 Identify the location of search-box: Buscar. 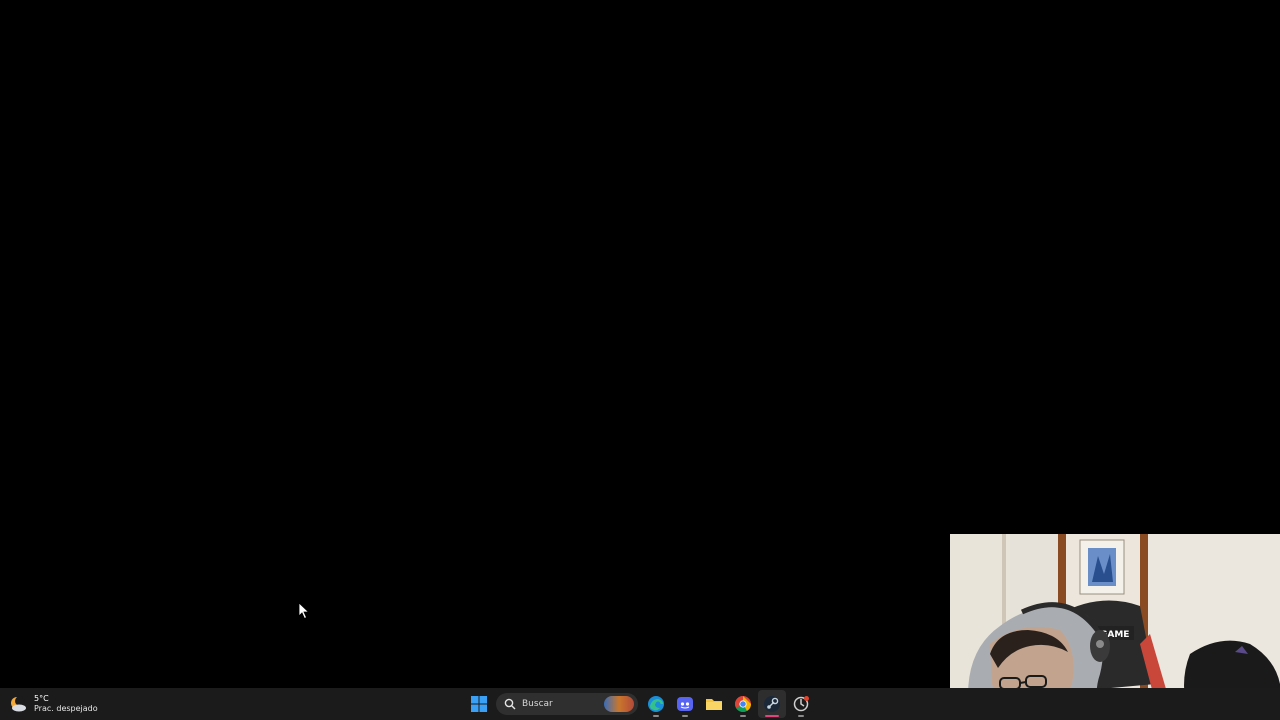
(567, 704).